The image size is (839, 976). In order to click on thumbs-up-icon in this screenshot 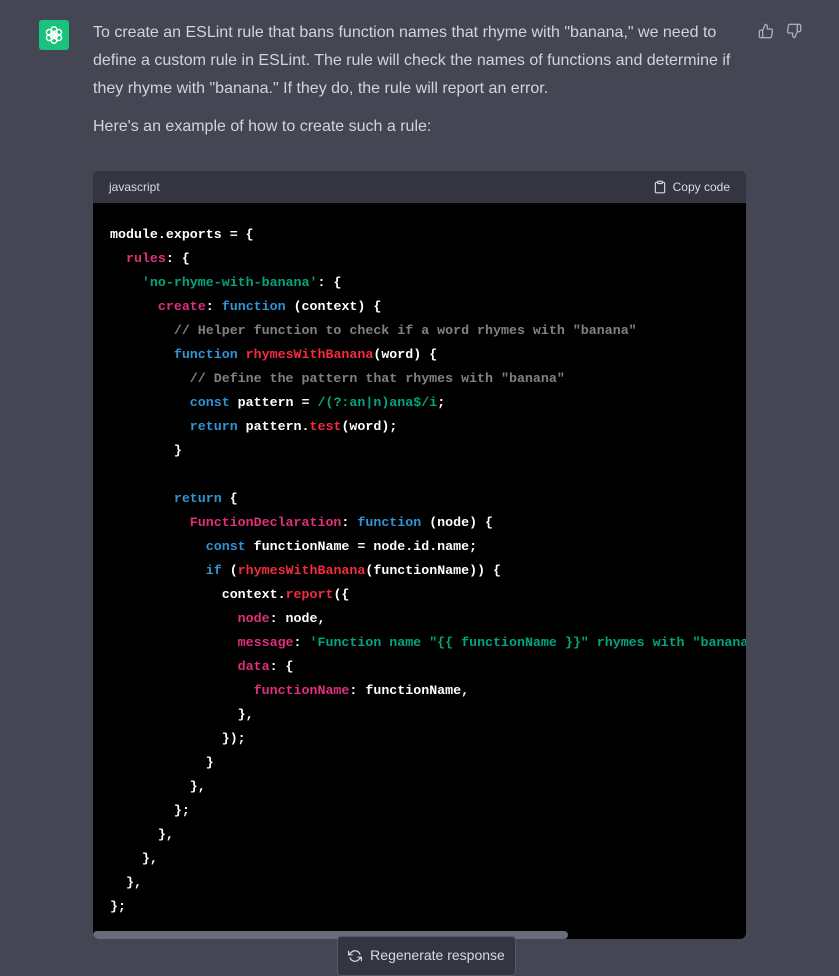, I will do `click(766, 31)`.